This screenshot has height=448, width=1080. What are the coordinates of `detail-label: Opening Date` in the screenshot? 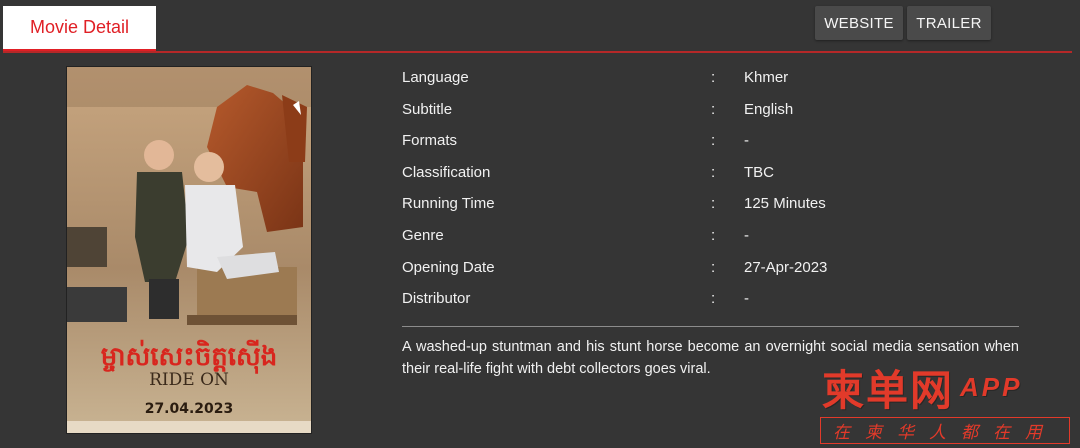 It's located at (448, 267).